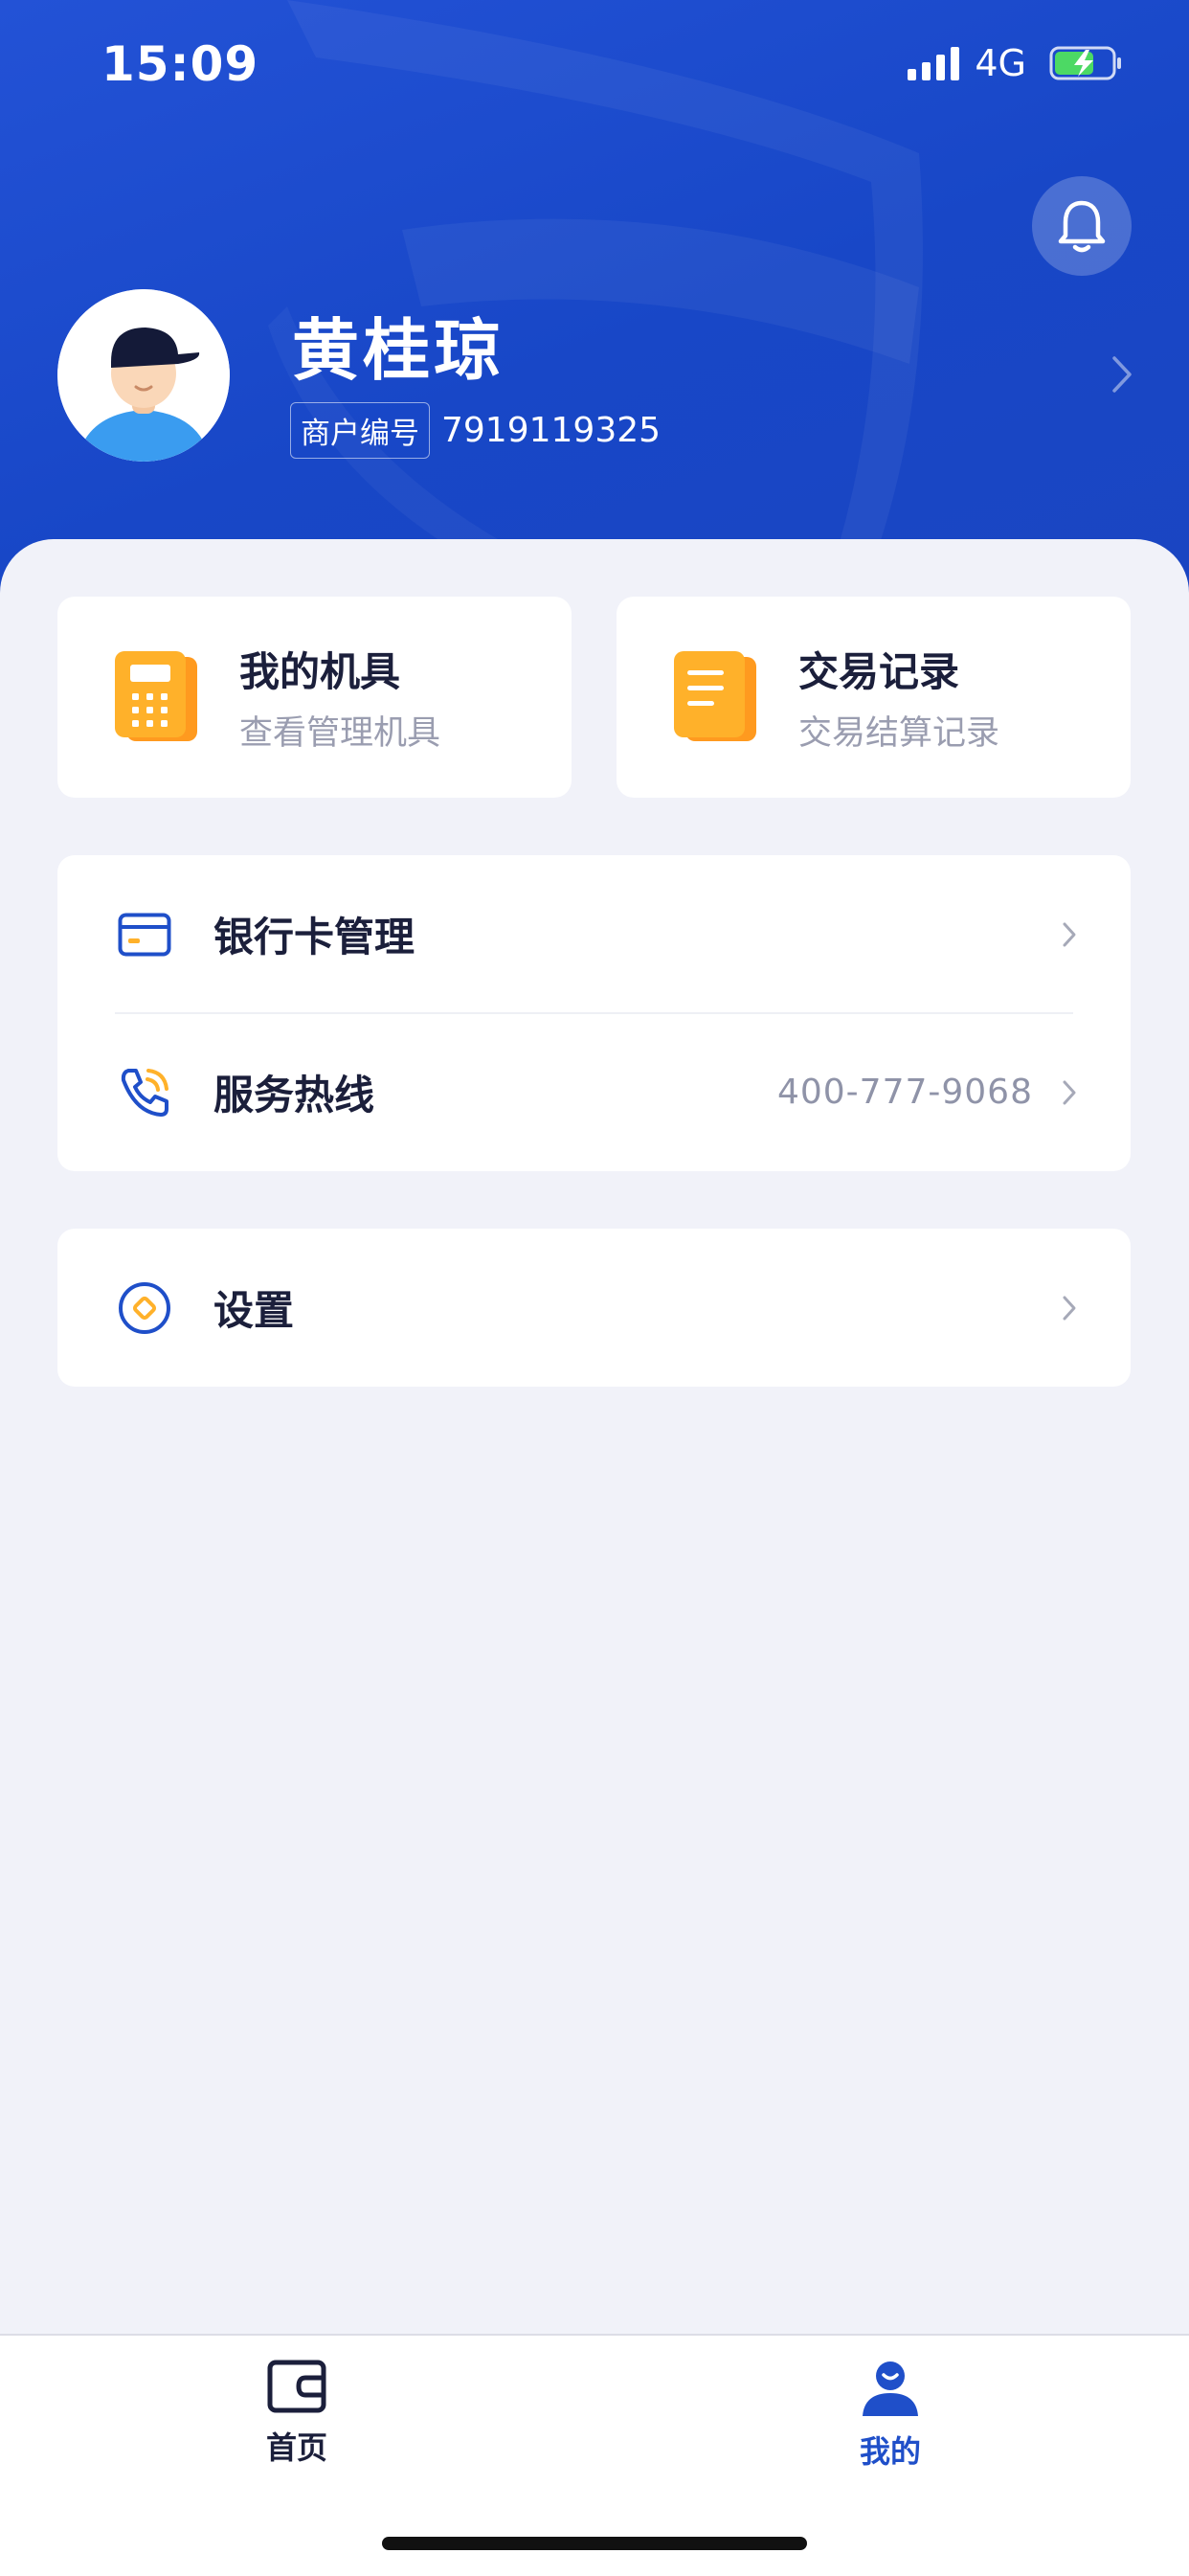 The image size is (1189, 2576). I want to click on account-menu-card: 银行卡管理 服务热线 400-777-9068, so click(594, 1013).